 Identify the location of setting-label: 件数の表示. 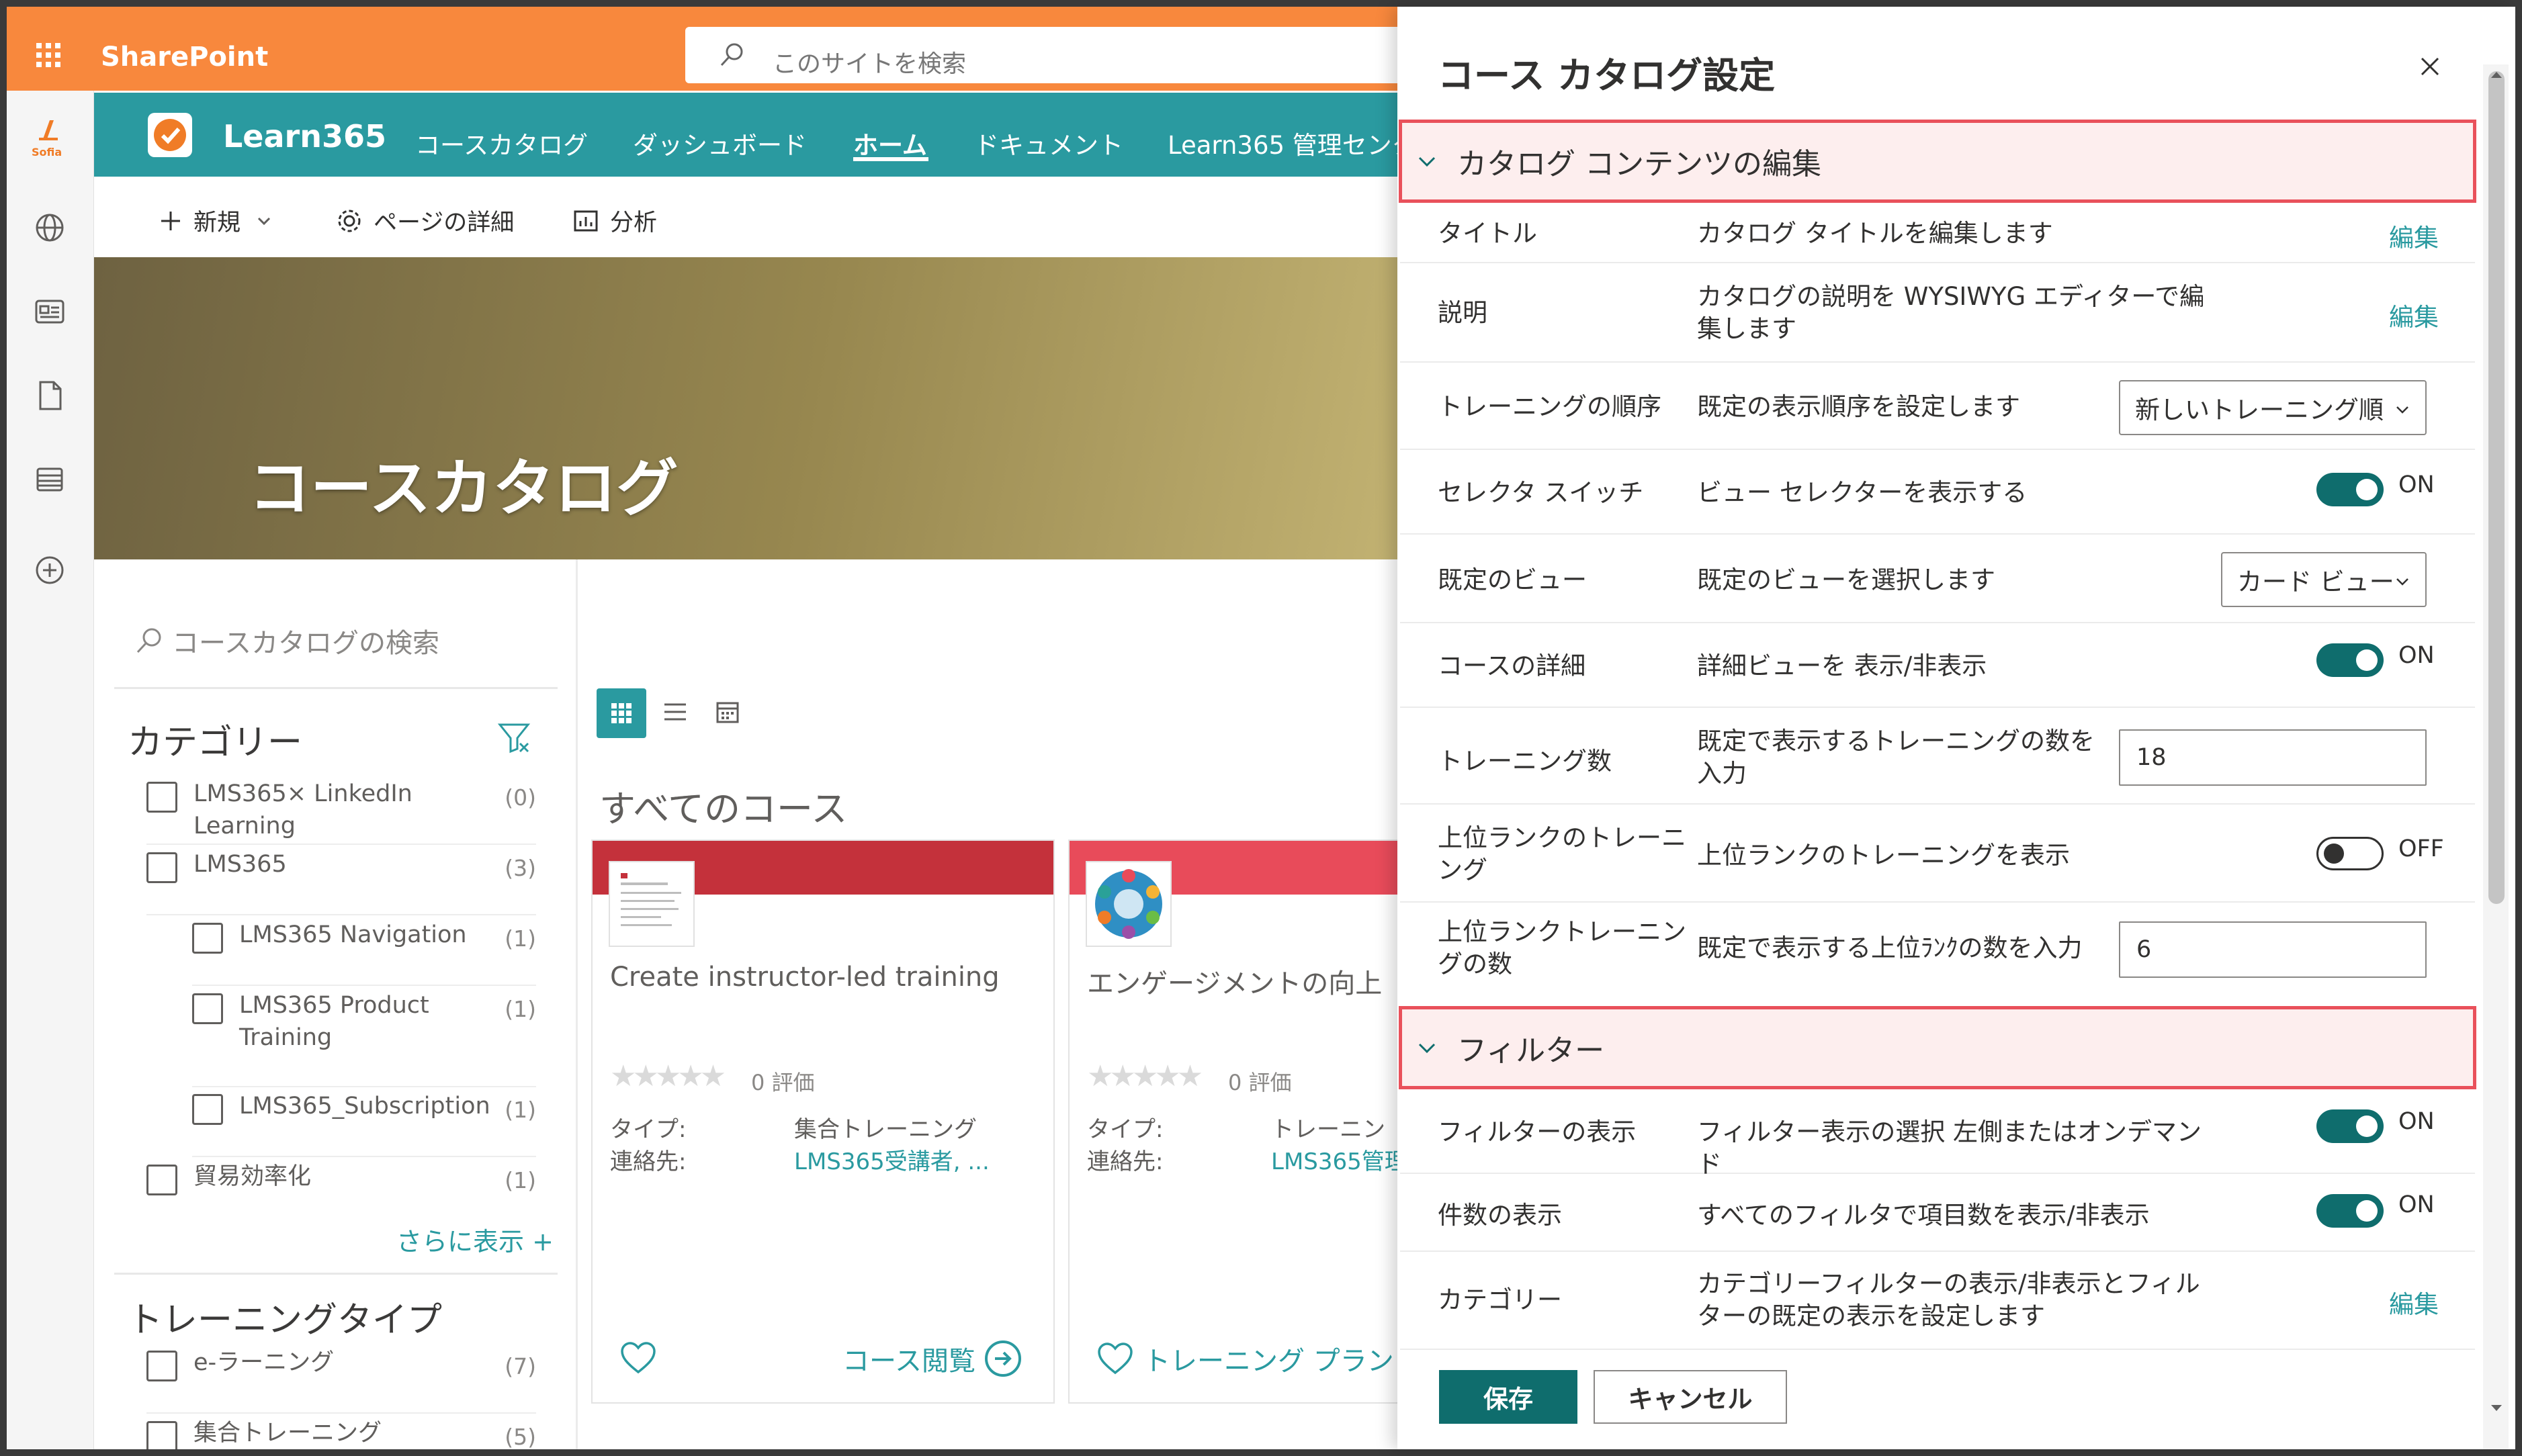
(1500, 1215).